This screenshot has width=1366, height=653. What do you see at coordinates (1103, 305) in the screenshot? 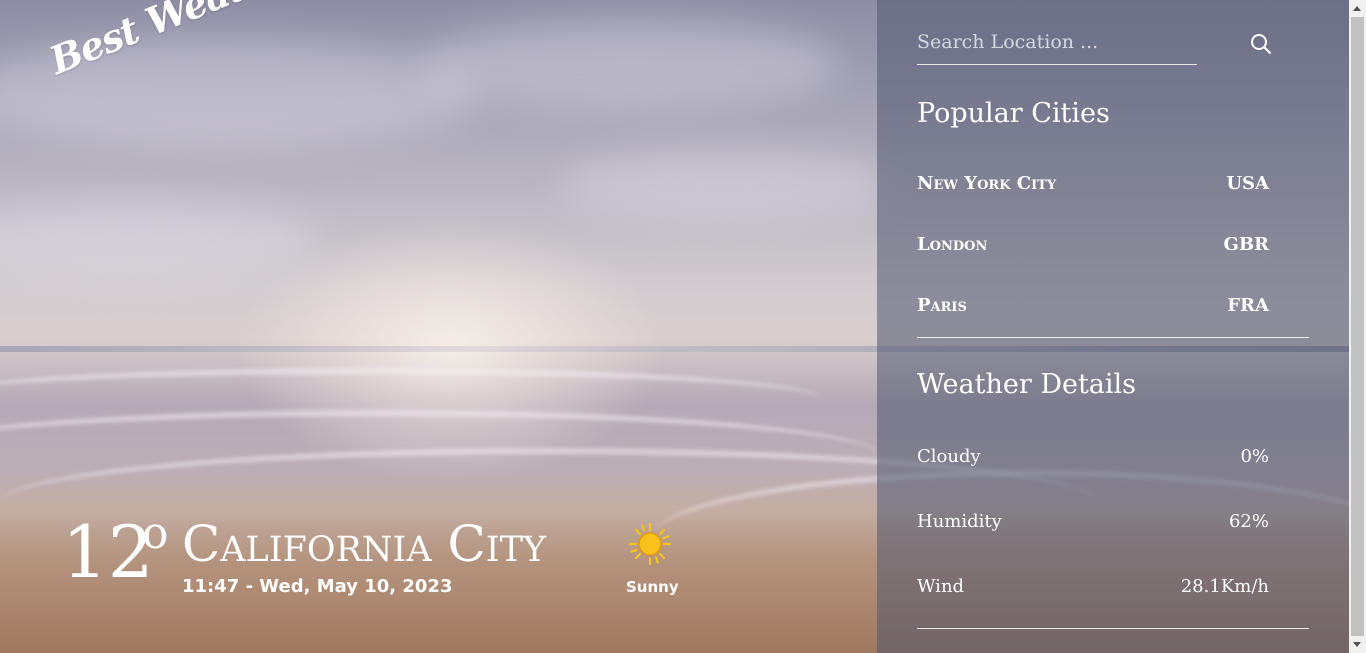
I see `city-item-paris: Paris FRA` at bounding box center [1103, 305].